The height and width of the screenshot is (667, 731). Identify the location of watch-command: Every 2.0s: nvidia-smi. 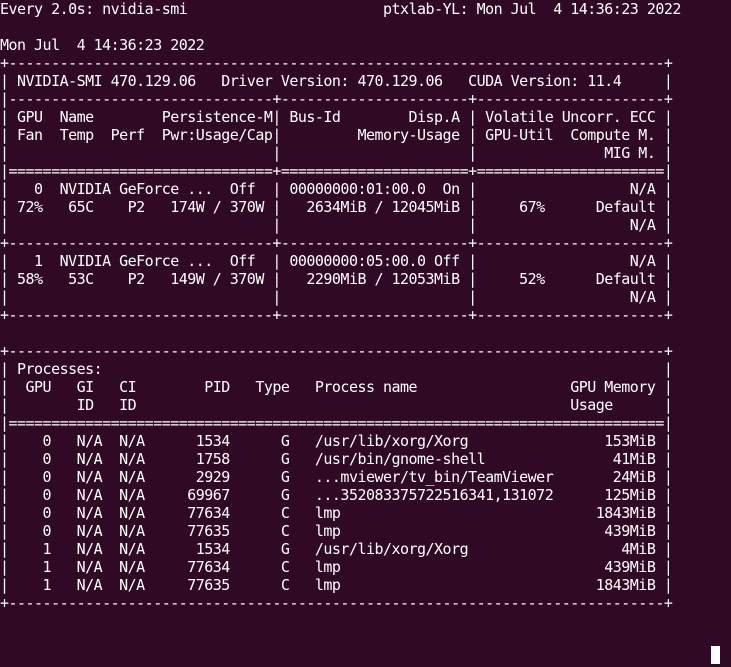
(94, 9).